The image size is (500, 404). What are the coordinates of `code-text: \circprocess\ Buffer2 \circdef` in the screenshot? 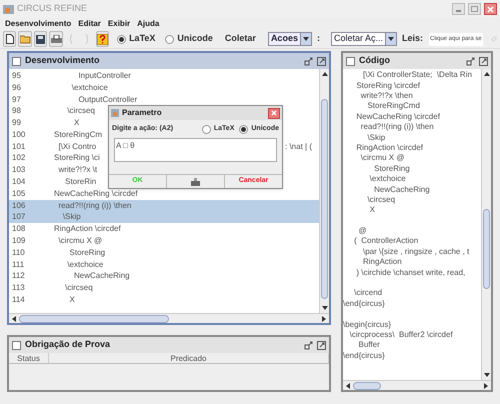 It's located at (400, 335).